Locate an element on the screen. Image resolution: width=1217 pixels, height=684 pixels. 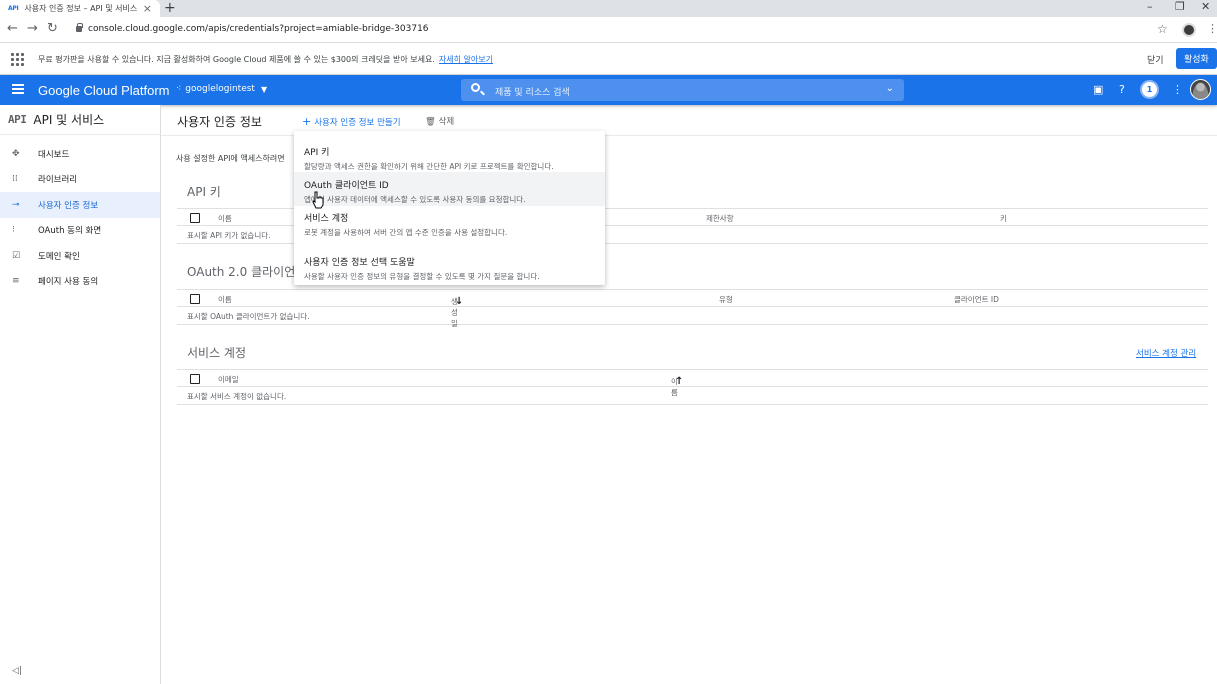
dashboard-icon: ✥ is located at coordinates (16, 153).